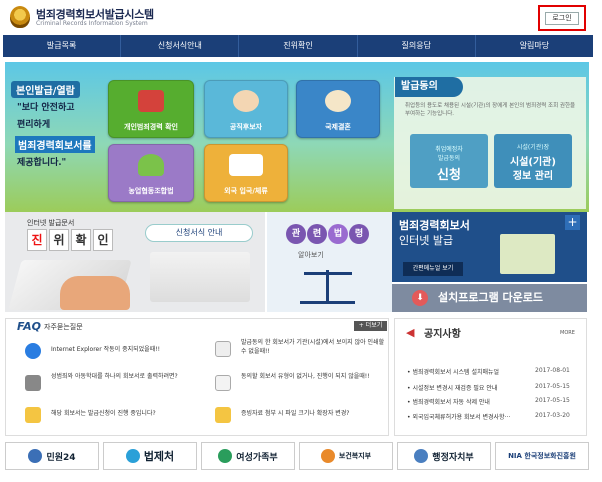 This screenshot has height=482, width=602. I want to click on notice-row: • 외국입국체류허가용 회보서 변경사항··· 2017-03-20, so click(494, 417).